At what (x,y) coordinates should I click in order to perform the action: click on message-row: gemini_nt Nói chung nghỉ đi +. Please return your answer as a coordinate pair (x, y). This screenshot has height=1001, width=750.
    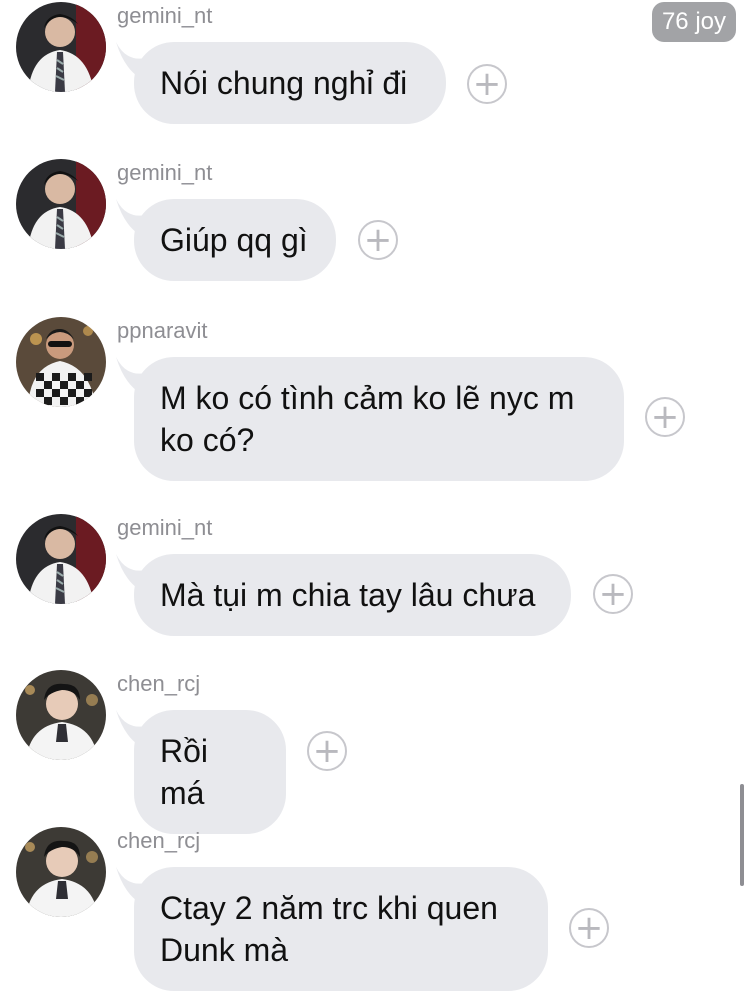
    Looking at the image, I should click on (375, 64).